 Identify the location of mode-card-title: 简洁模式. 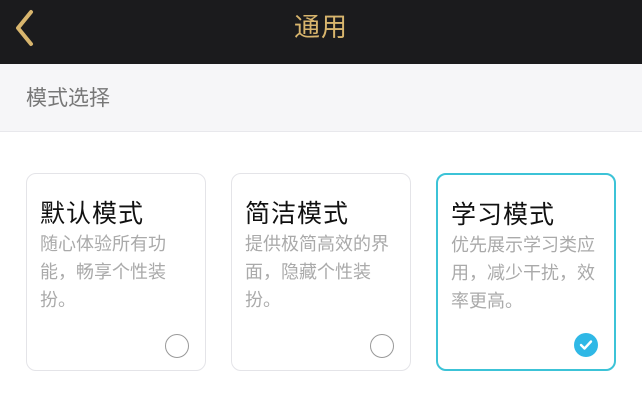
(297, 213).